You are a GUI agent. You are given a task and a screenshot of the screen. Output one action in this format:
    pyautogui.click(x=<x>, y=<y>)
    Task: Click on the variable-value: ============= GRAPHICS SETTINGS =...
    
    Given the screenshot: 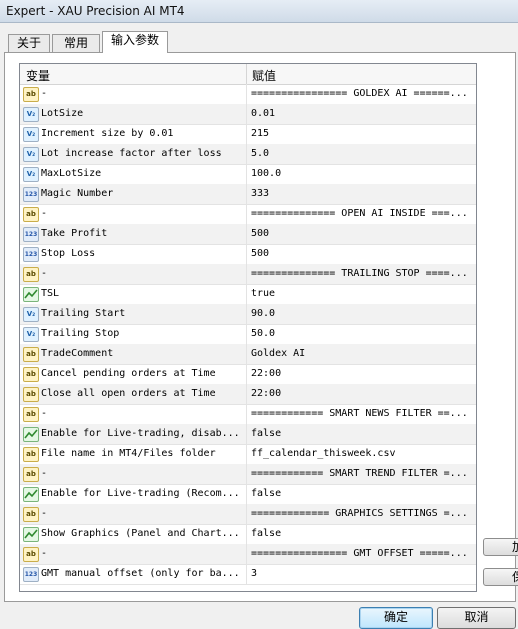 What is the action you would take?
    pyautogui.click(x=359, y=513)
    